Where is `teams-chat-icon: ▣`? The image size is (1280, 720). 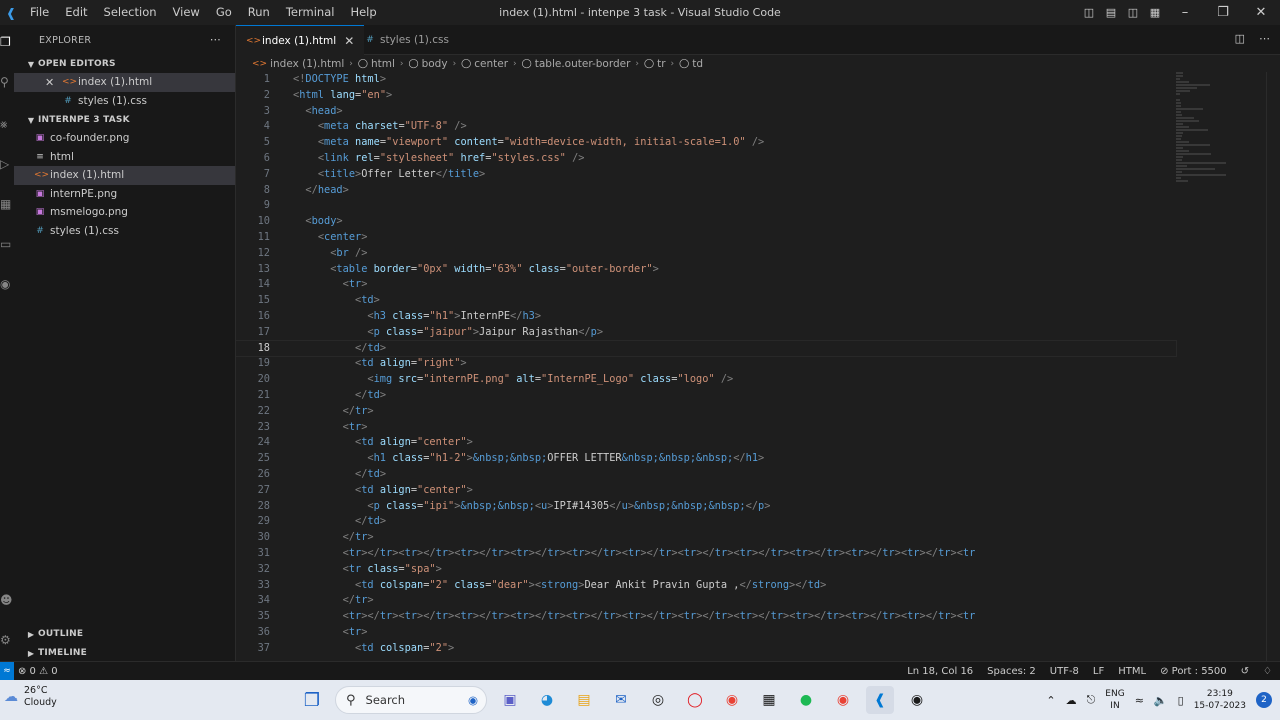
teams-chat-icon: ▣ is located at coordinates (510, 700).